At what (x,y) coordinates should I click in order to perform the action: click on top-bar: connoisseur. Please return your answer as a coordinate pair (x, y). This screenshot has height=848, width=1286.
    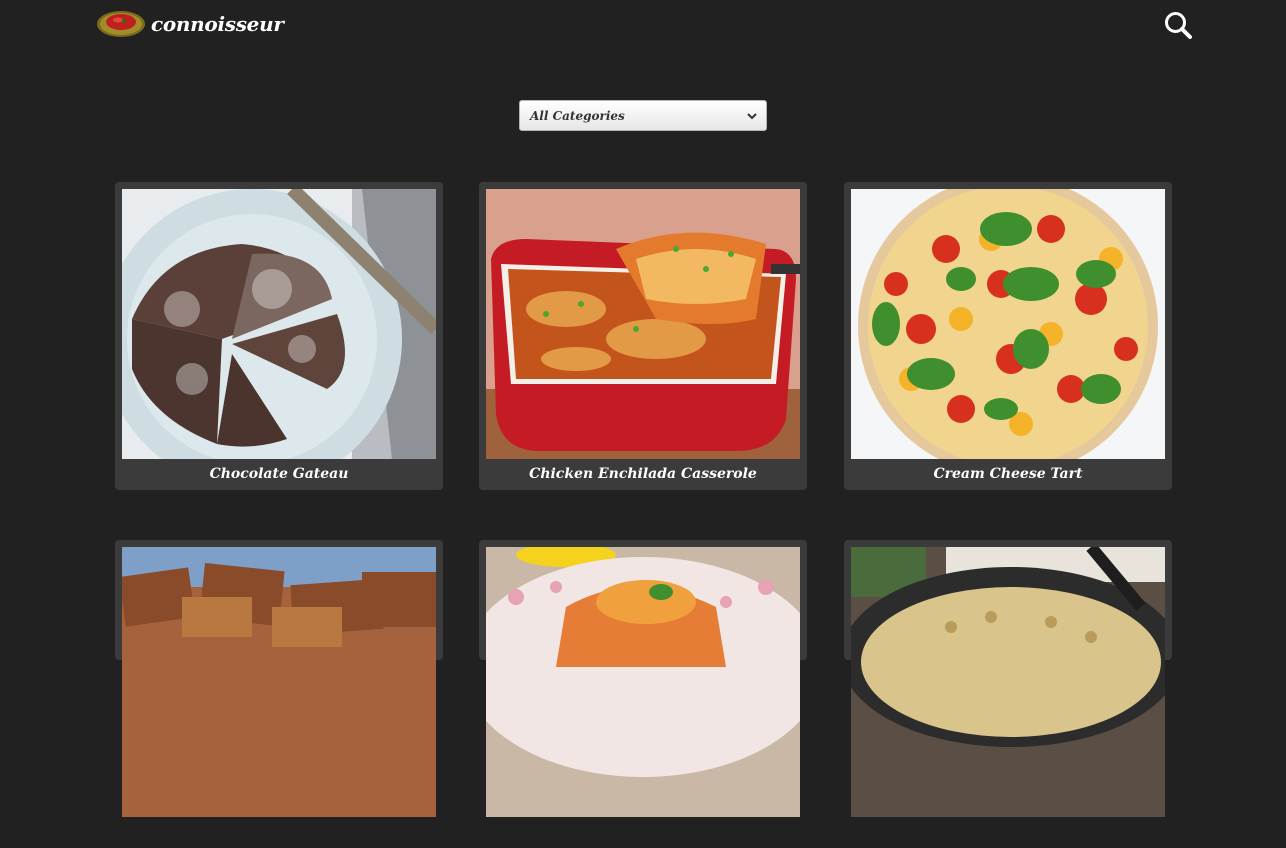
    Looking at the image, I should click on (643, 25).